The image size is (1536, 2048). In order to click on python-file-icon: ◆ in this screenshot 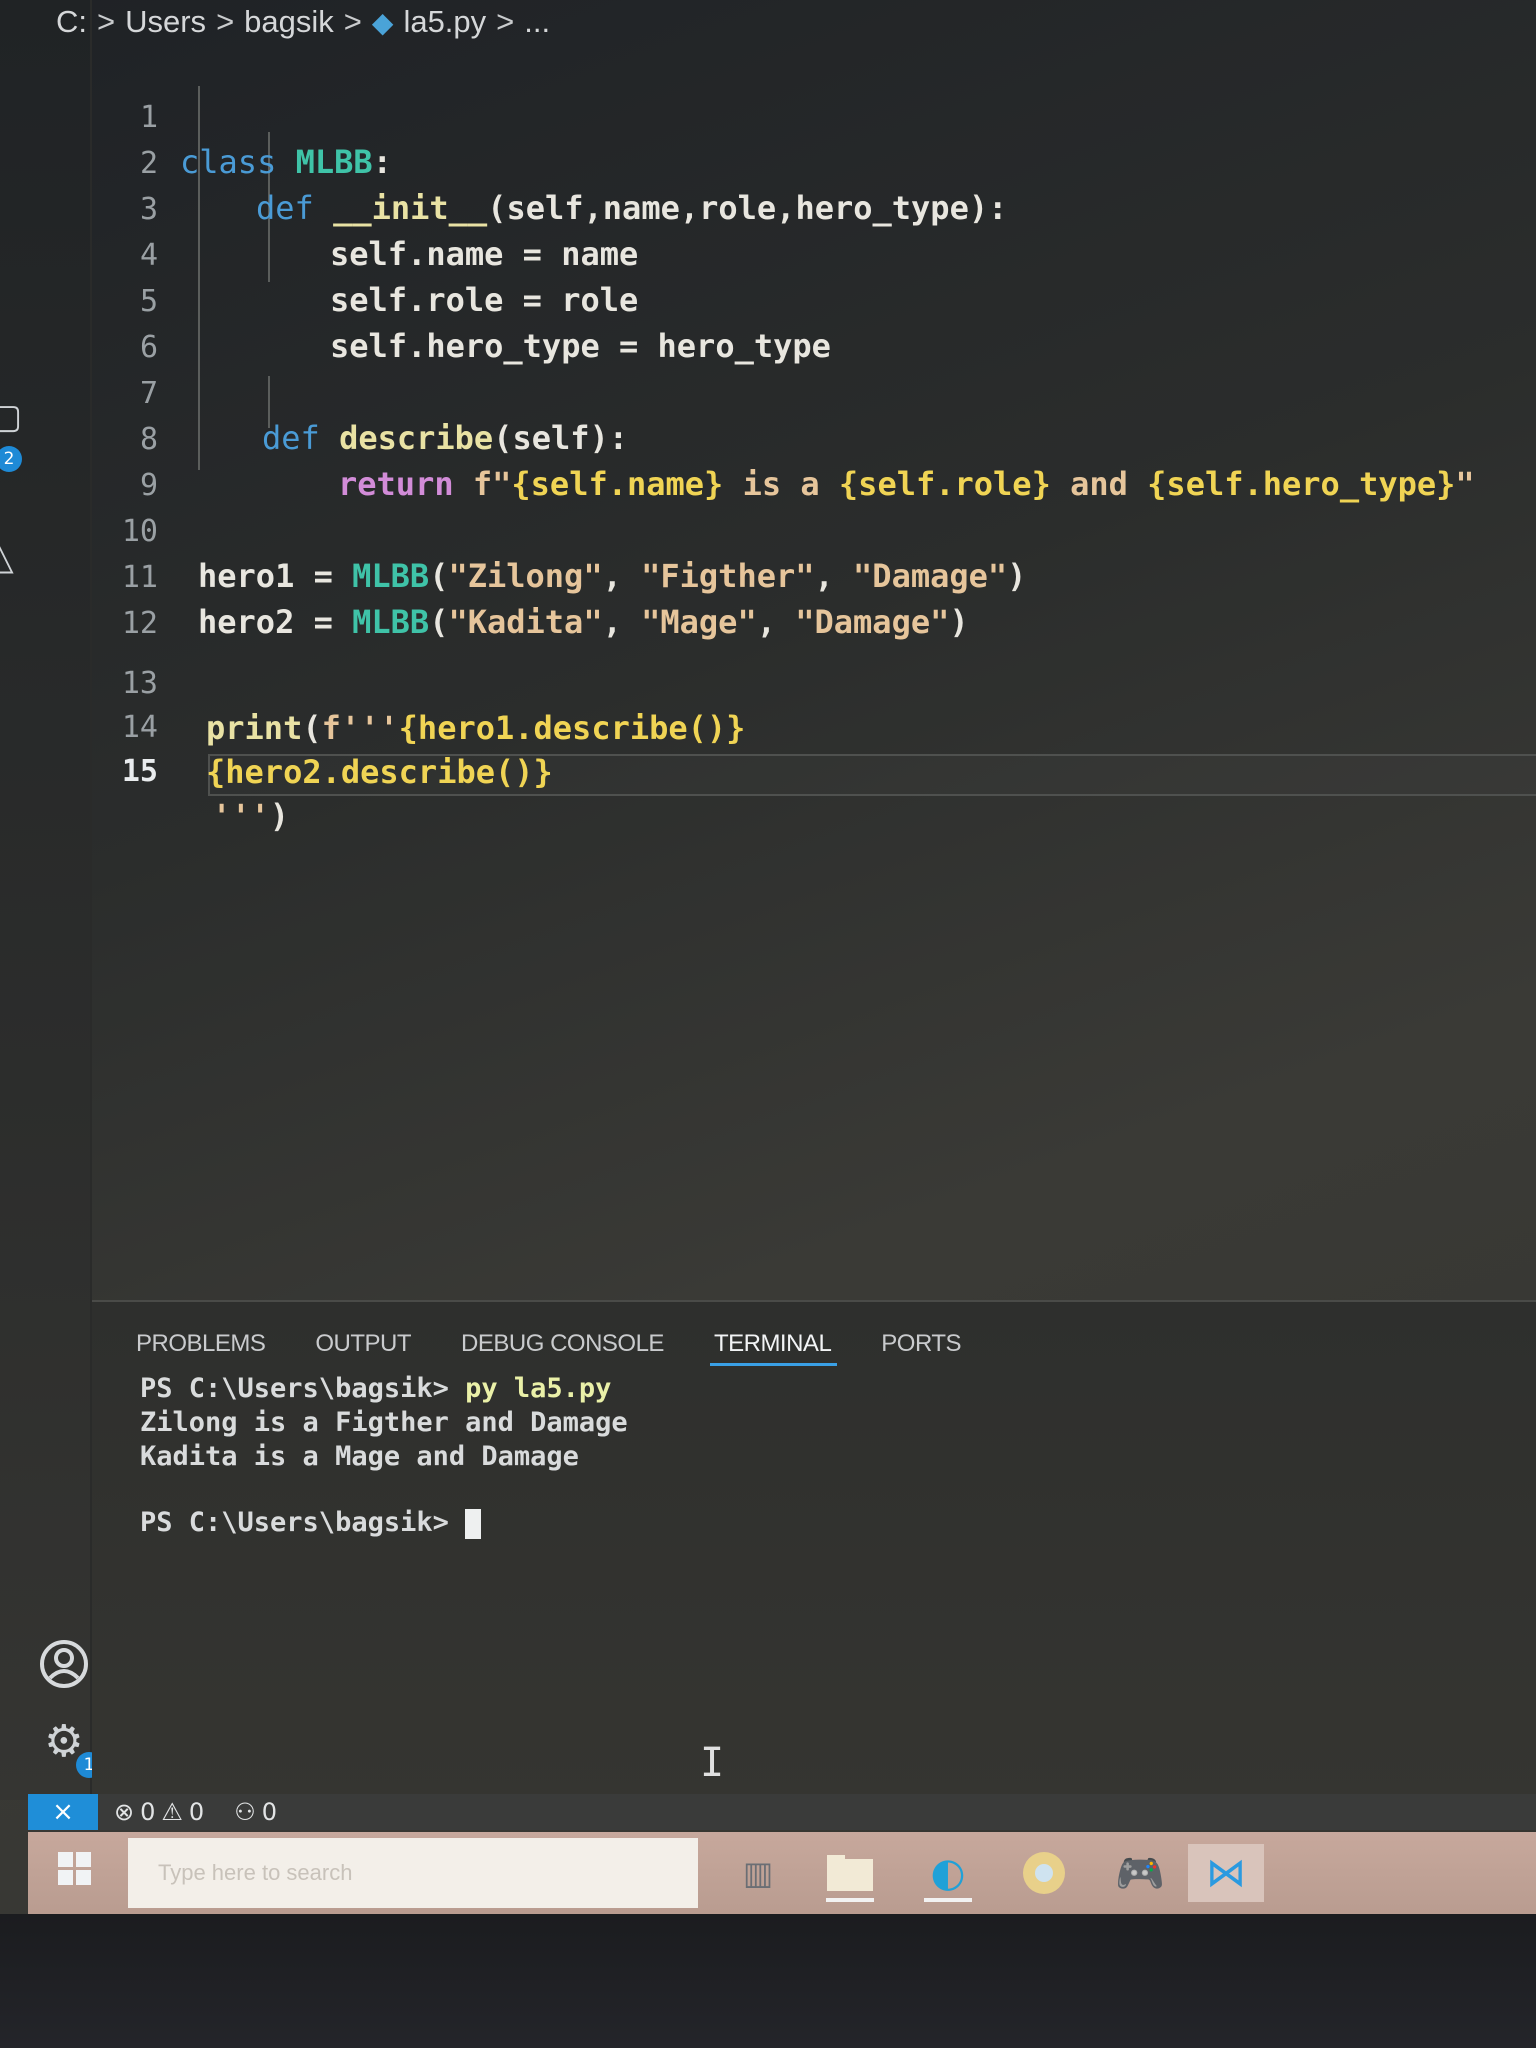, I will do `click(382, 22)`.